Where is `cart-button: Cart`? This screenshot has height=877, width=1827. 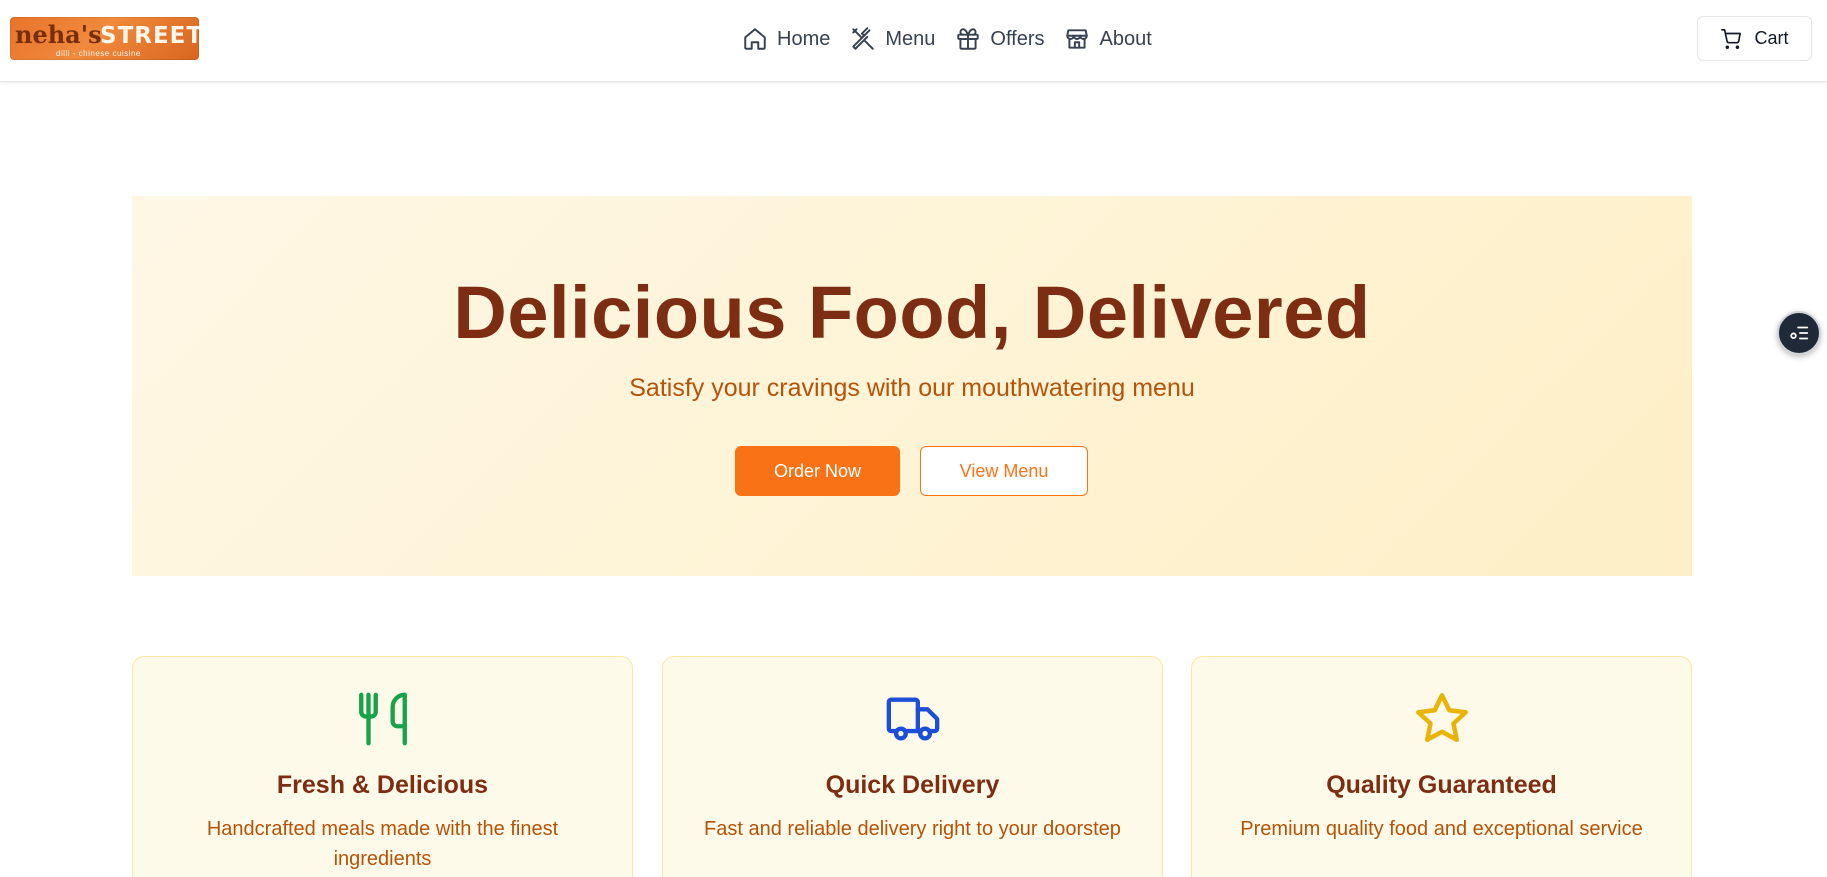
cart-button: Cart is located at coordinates (1754, 38).